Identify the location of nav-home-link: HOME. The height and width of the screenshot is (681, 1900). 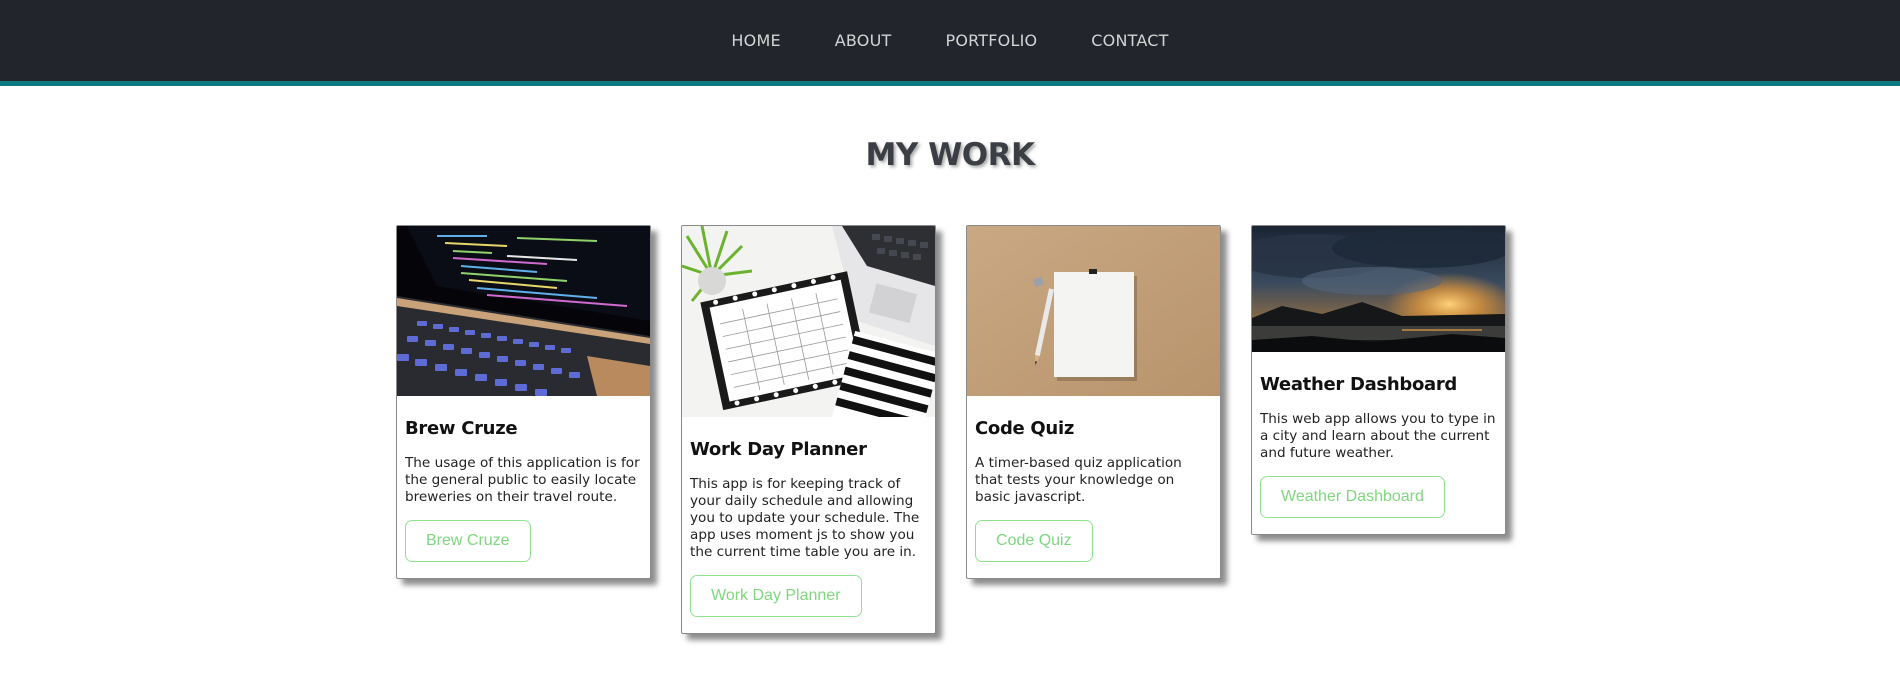
(755, 40).